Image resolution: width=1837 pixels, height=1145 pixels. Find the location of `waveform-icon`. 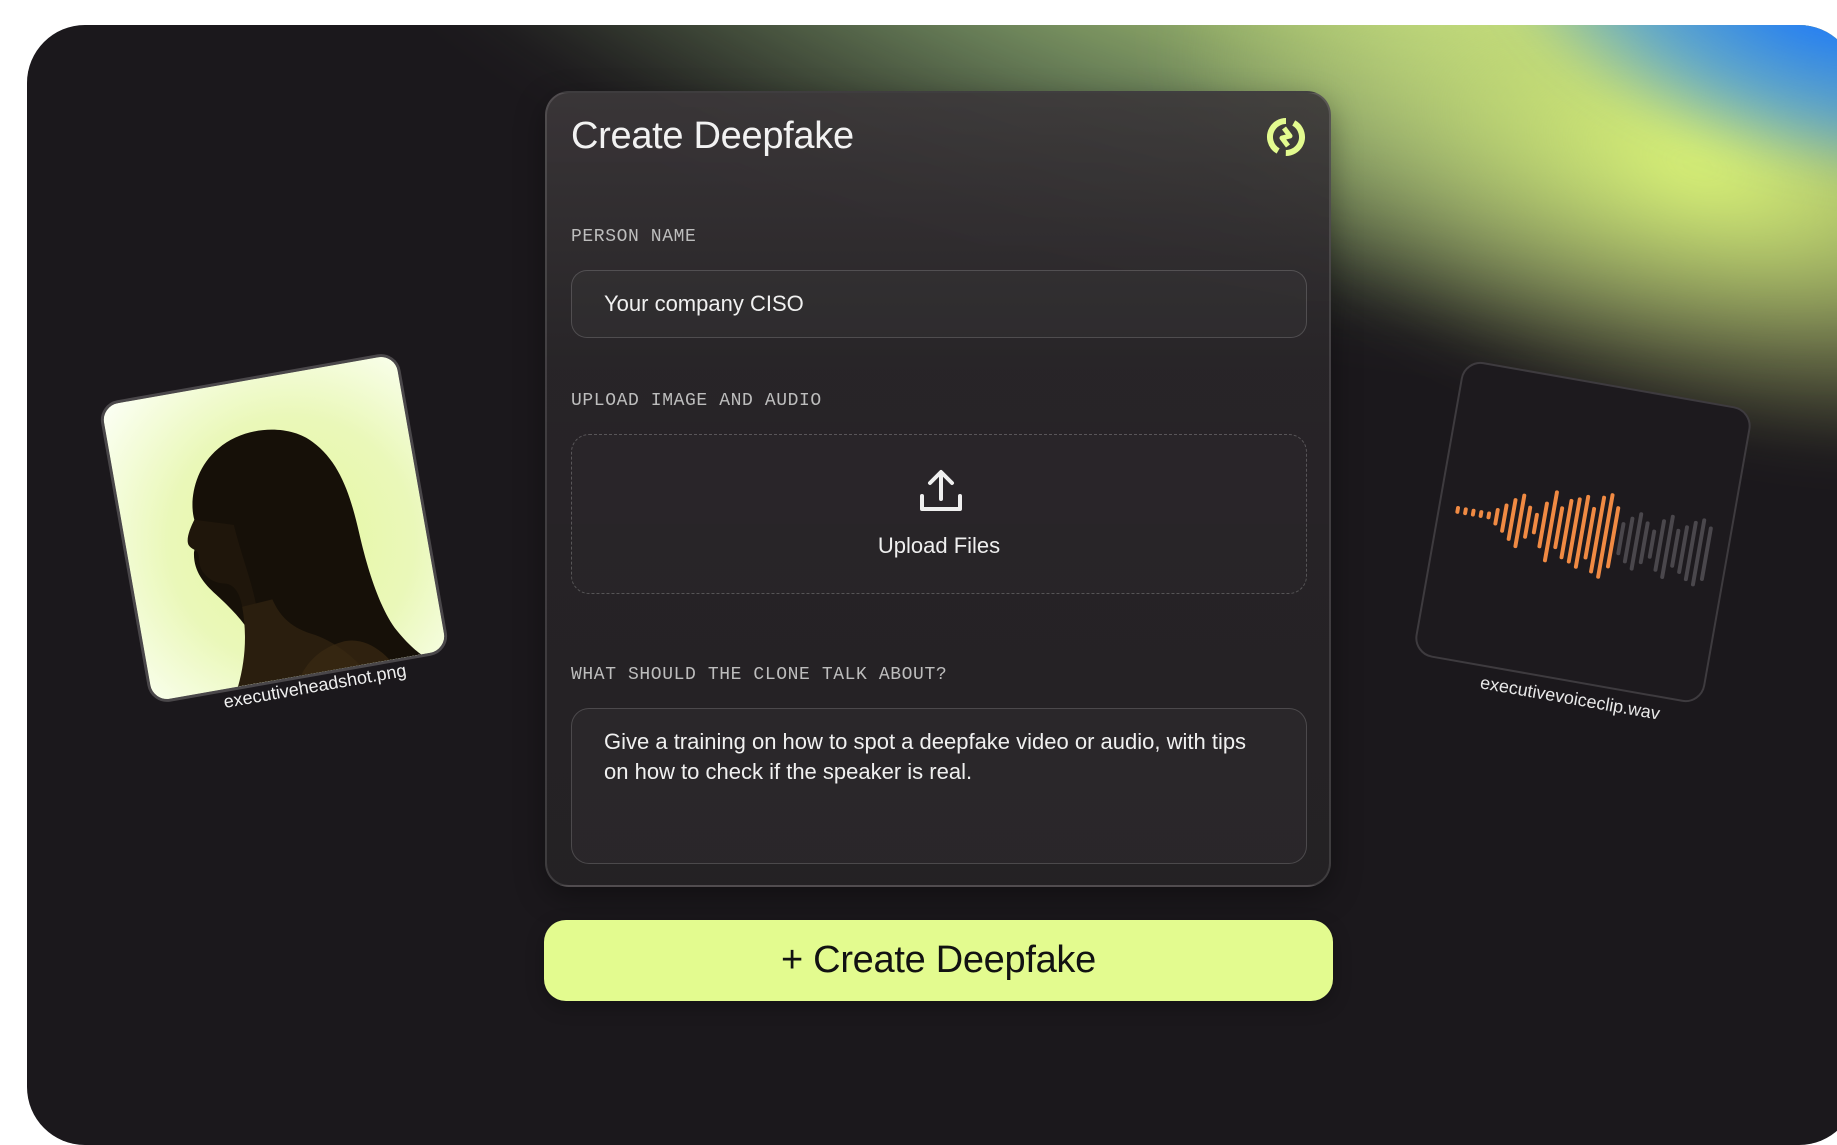

waveform-icon is located at coordinates (1584, 538).